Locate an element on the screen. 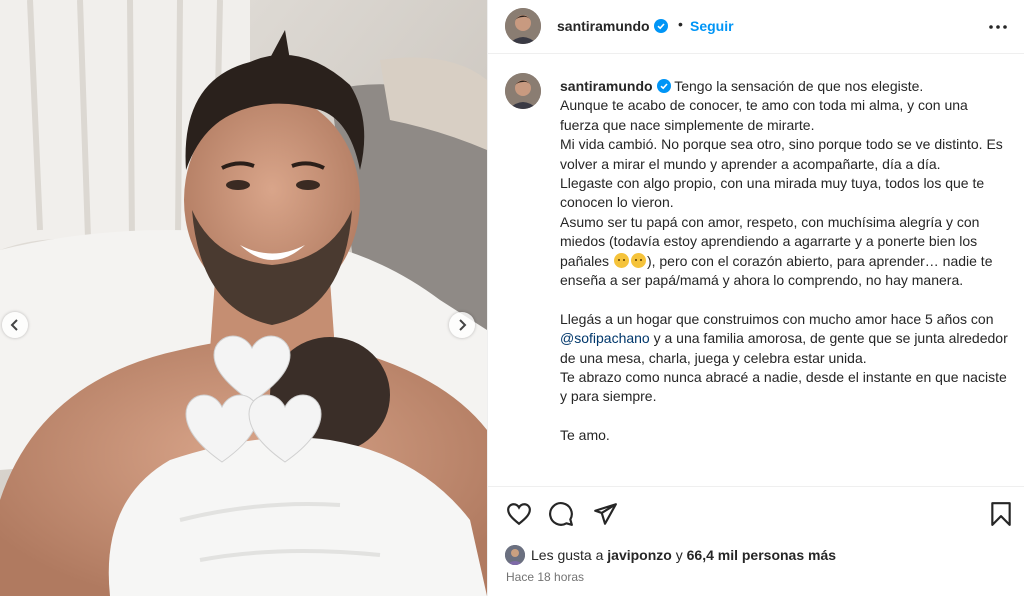  comment-button is located at coordinates (561, 514).